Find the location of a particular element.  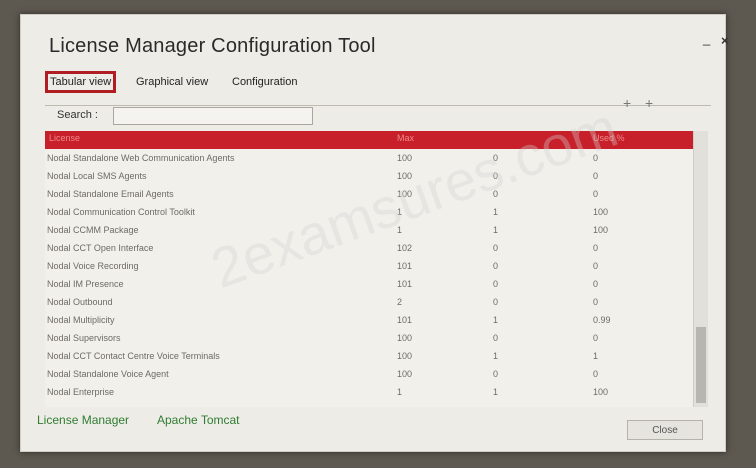

license-name-cell: Nodal Enterprise is located at coordinates (81, 392).